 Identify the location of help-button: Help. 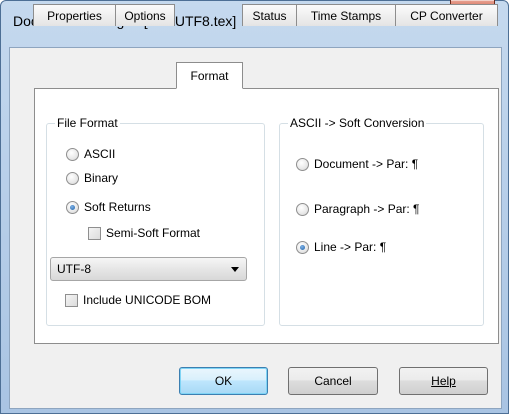
(443, 381).